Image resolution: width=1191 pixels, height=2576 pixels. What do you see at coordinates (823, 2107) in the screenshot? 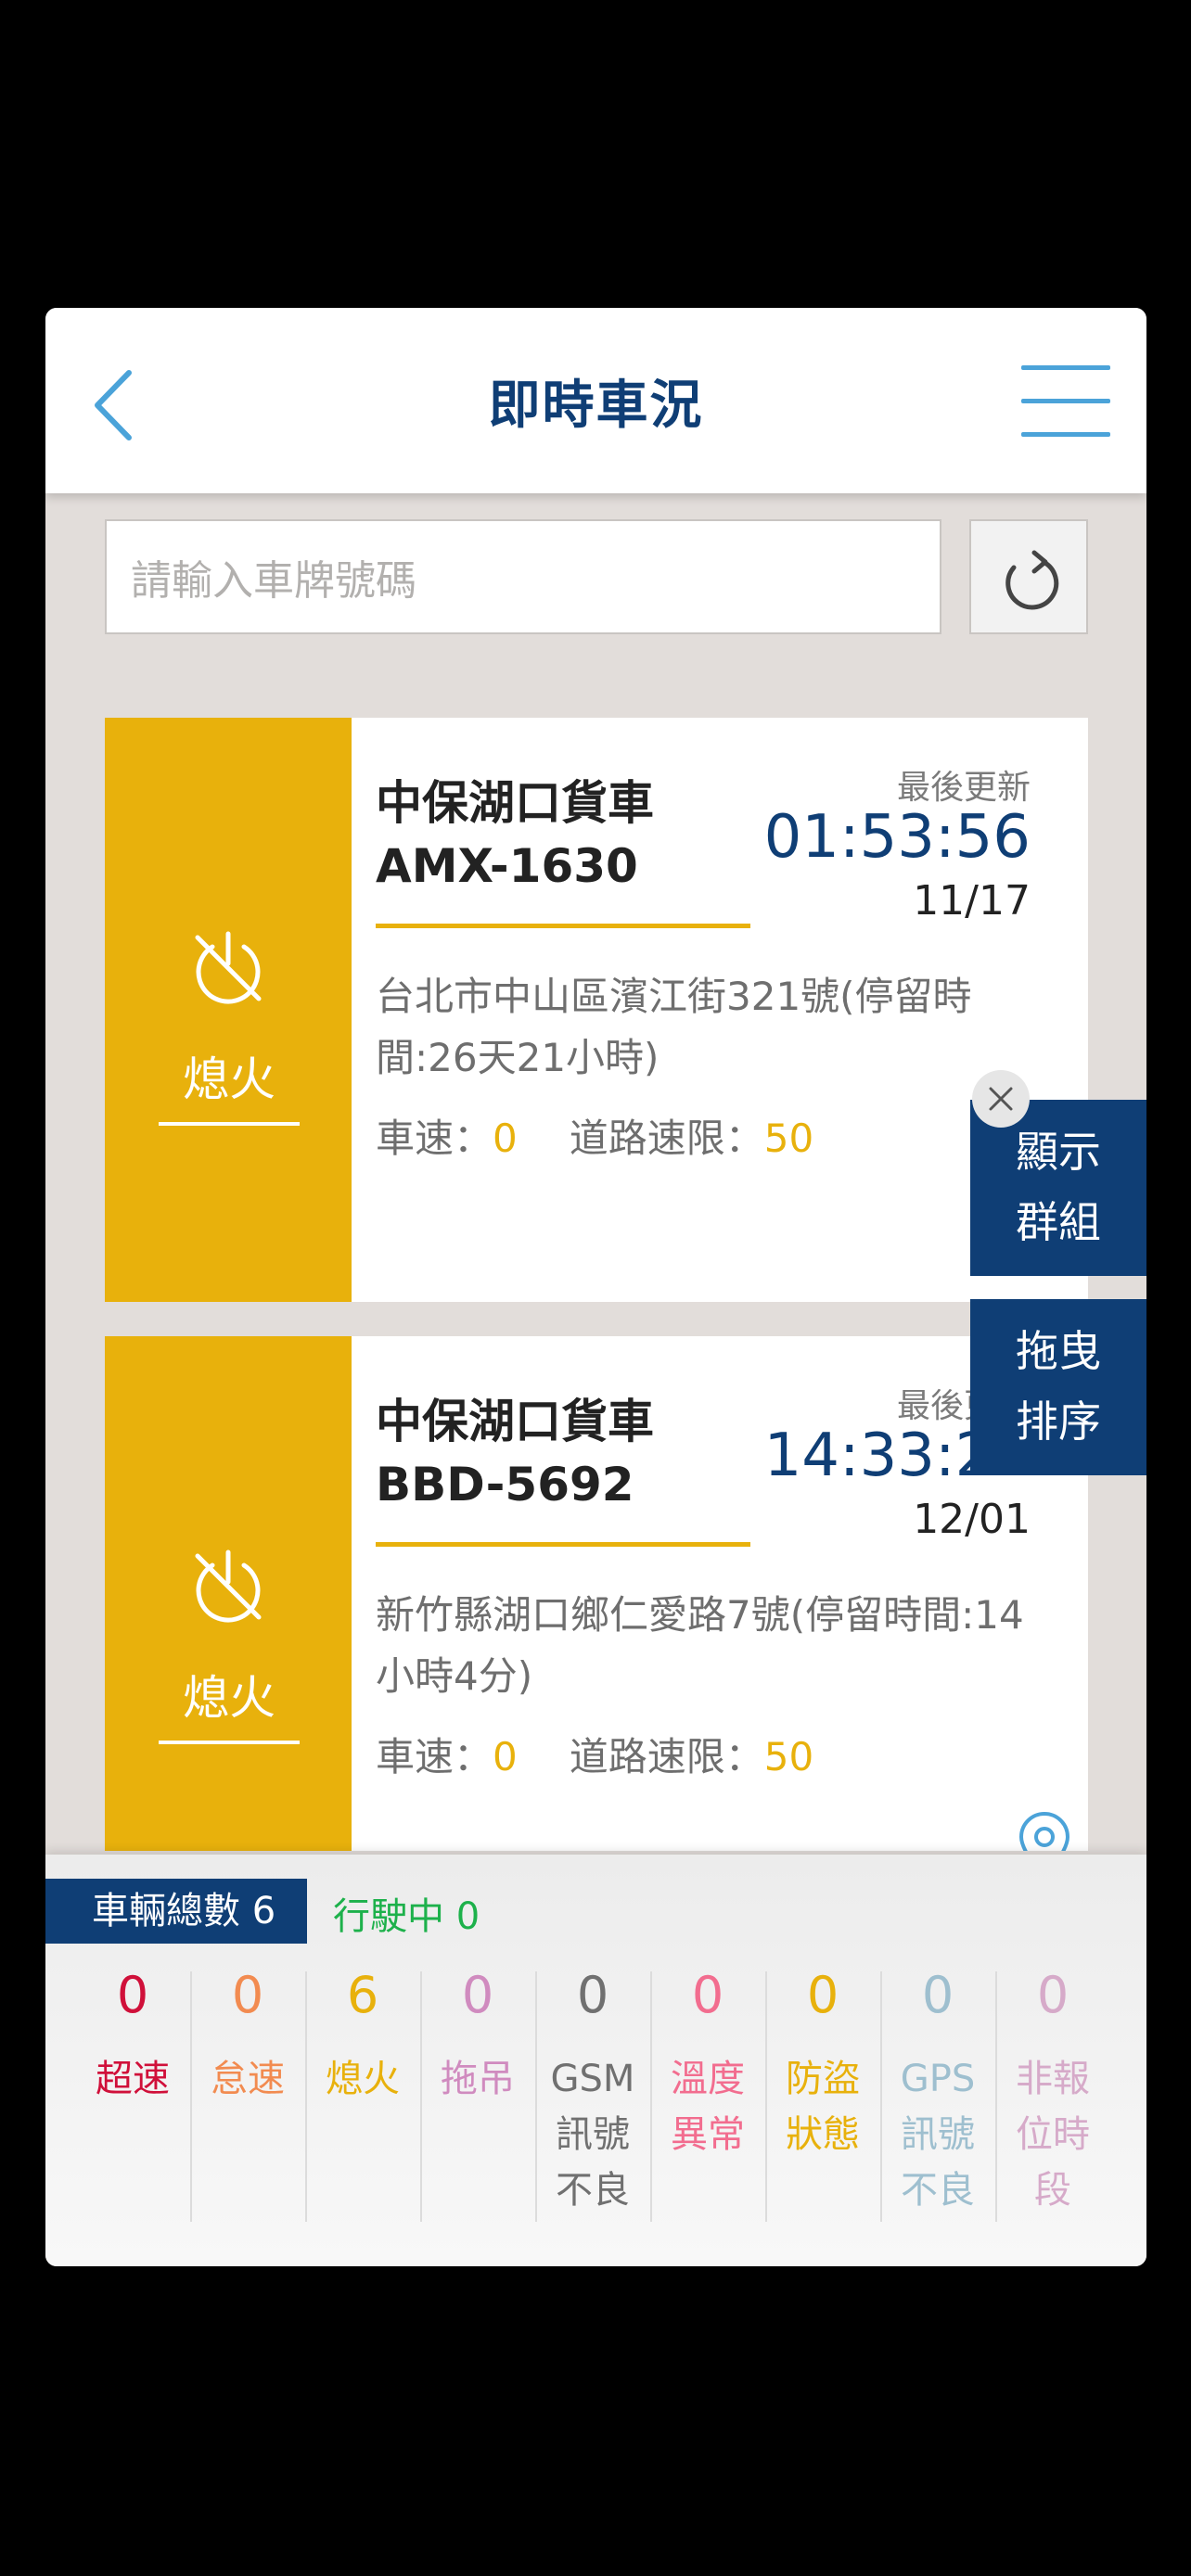
I see `stat-label: 防盜狀態` at bounding box center [823, 2107].